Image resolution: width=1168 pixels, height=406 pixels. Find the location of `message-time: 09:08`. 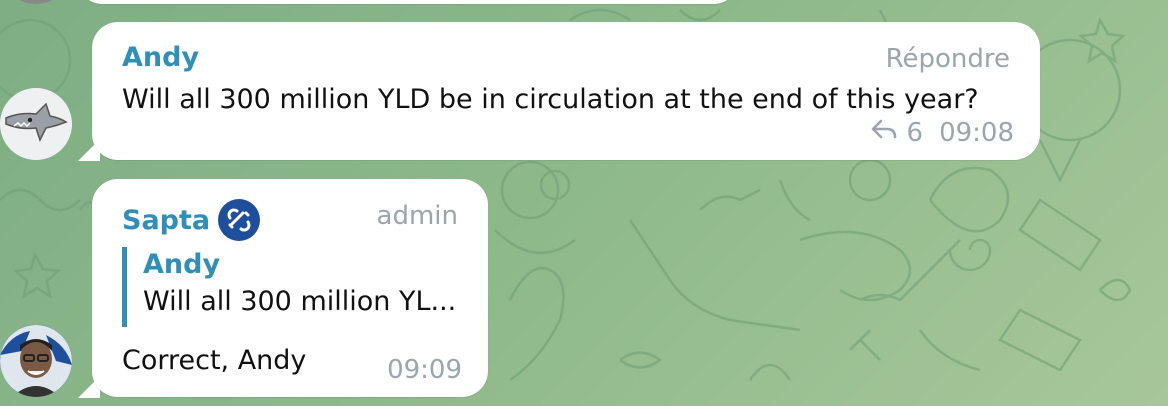

message-time: 09:08 is located at coordinates (976, 133).